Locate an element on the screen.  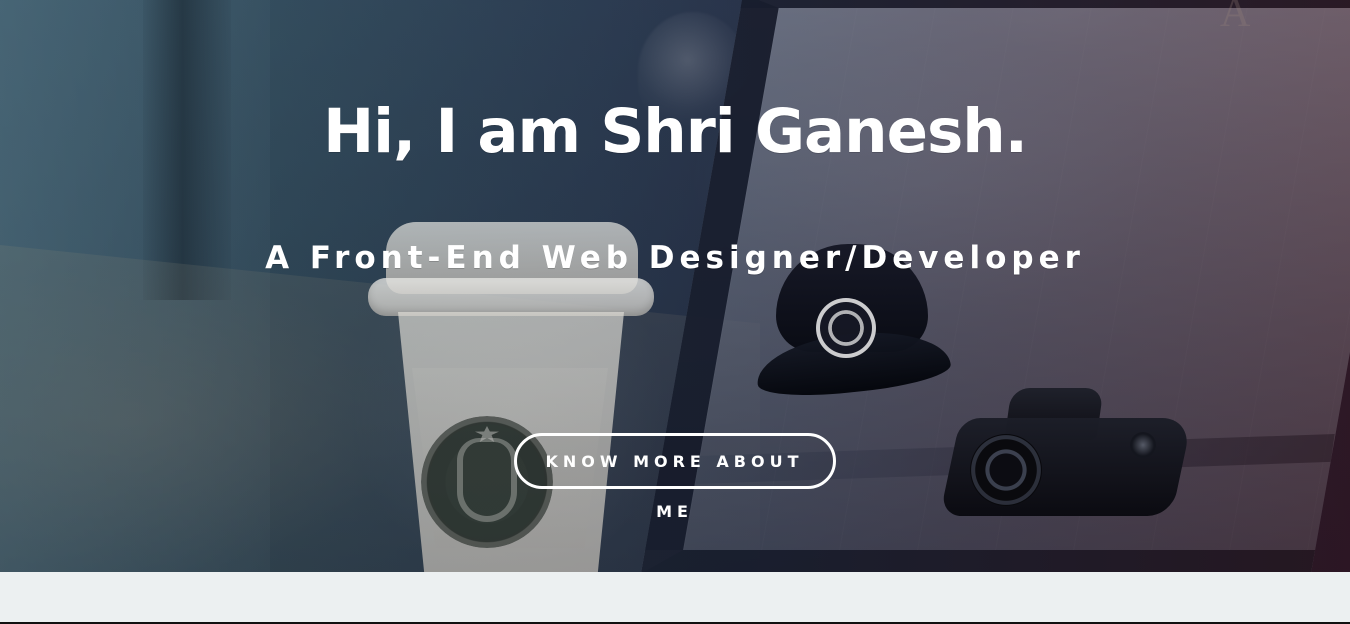
hero-subheadline: A Front-End Web Designer/Developer is located at coordinates (675, 258).